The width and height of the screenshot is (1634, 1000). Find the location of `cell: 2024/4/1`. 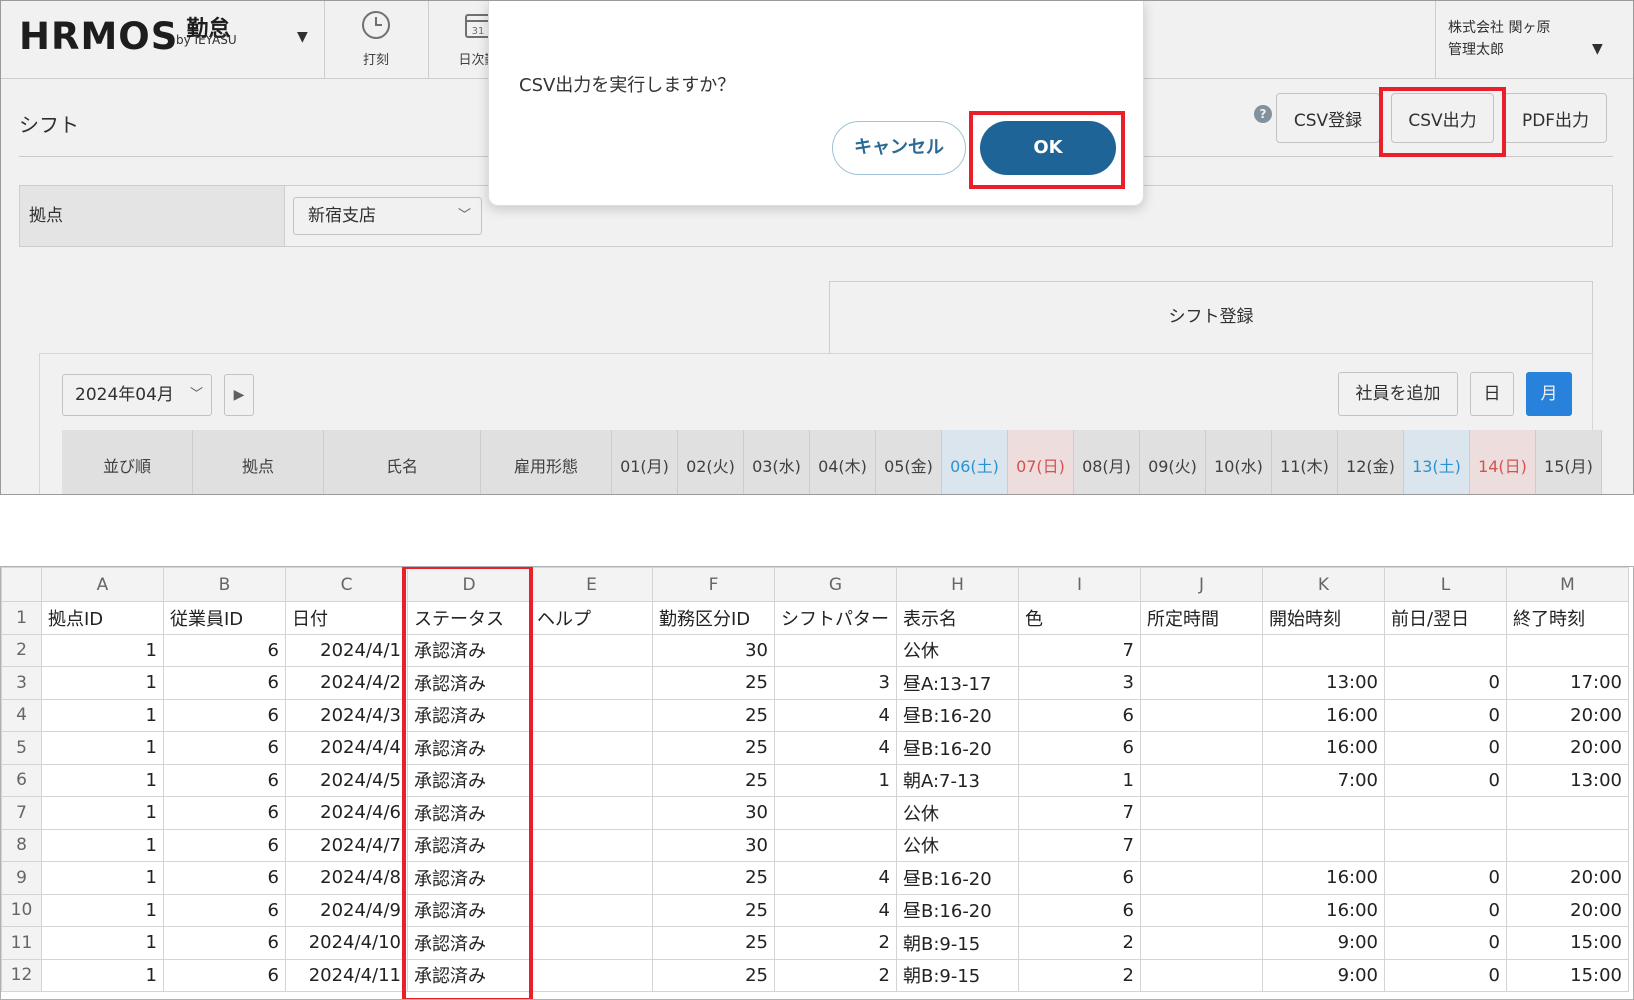

cell: 2024/4/1 is located at coordinates (346, 650).